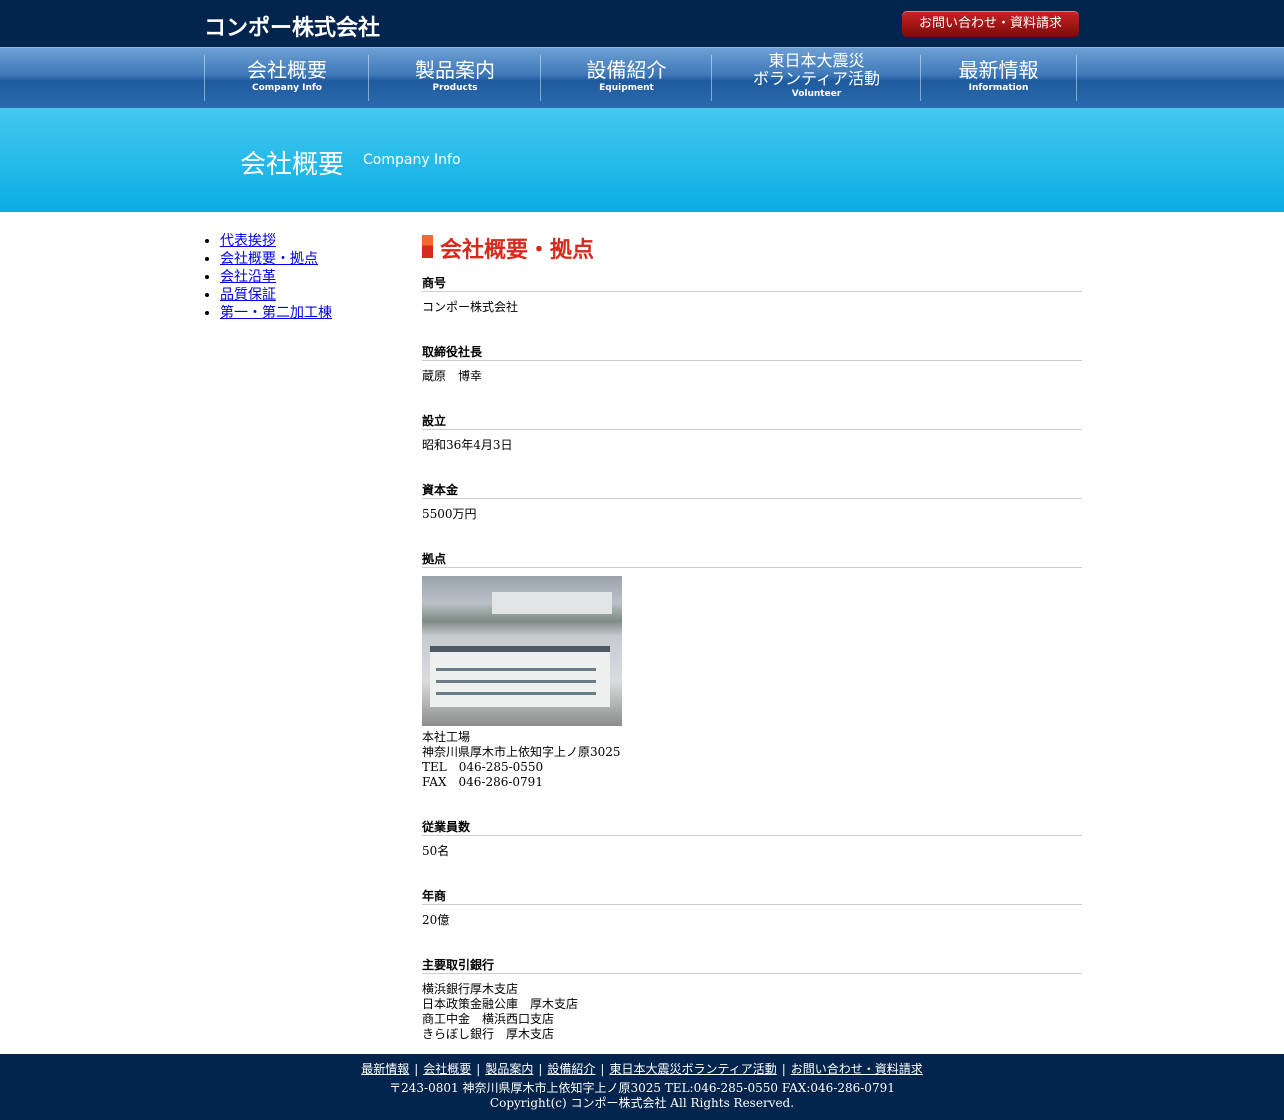 The image size is (1284, 1120). What do you see at coordinates (626, 88) in the screenshot?
I see `nav-label-en: Equipment` at bounding box center [626, 88].